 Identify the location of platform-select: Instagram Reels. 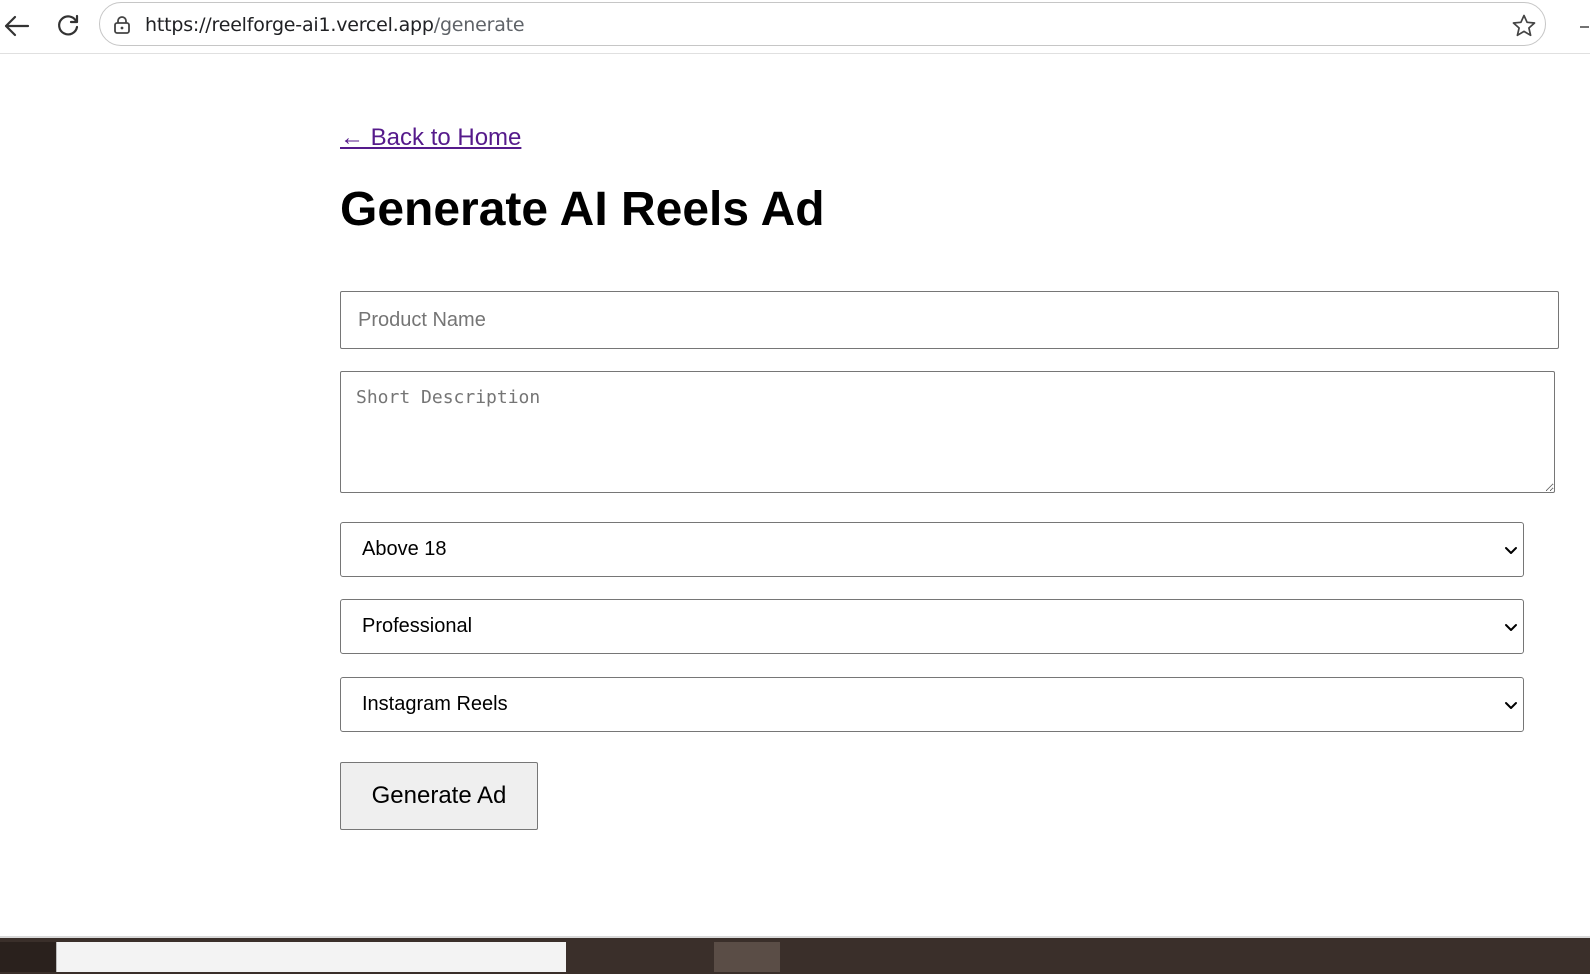
(932, 704).